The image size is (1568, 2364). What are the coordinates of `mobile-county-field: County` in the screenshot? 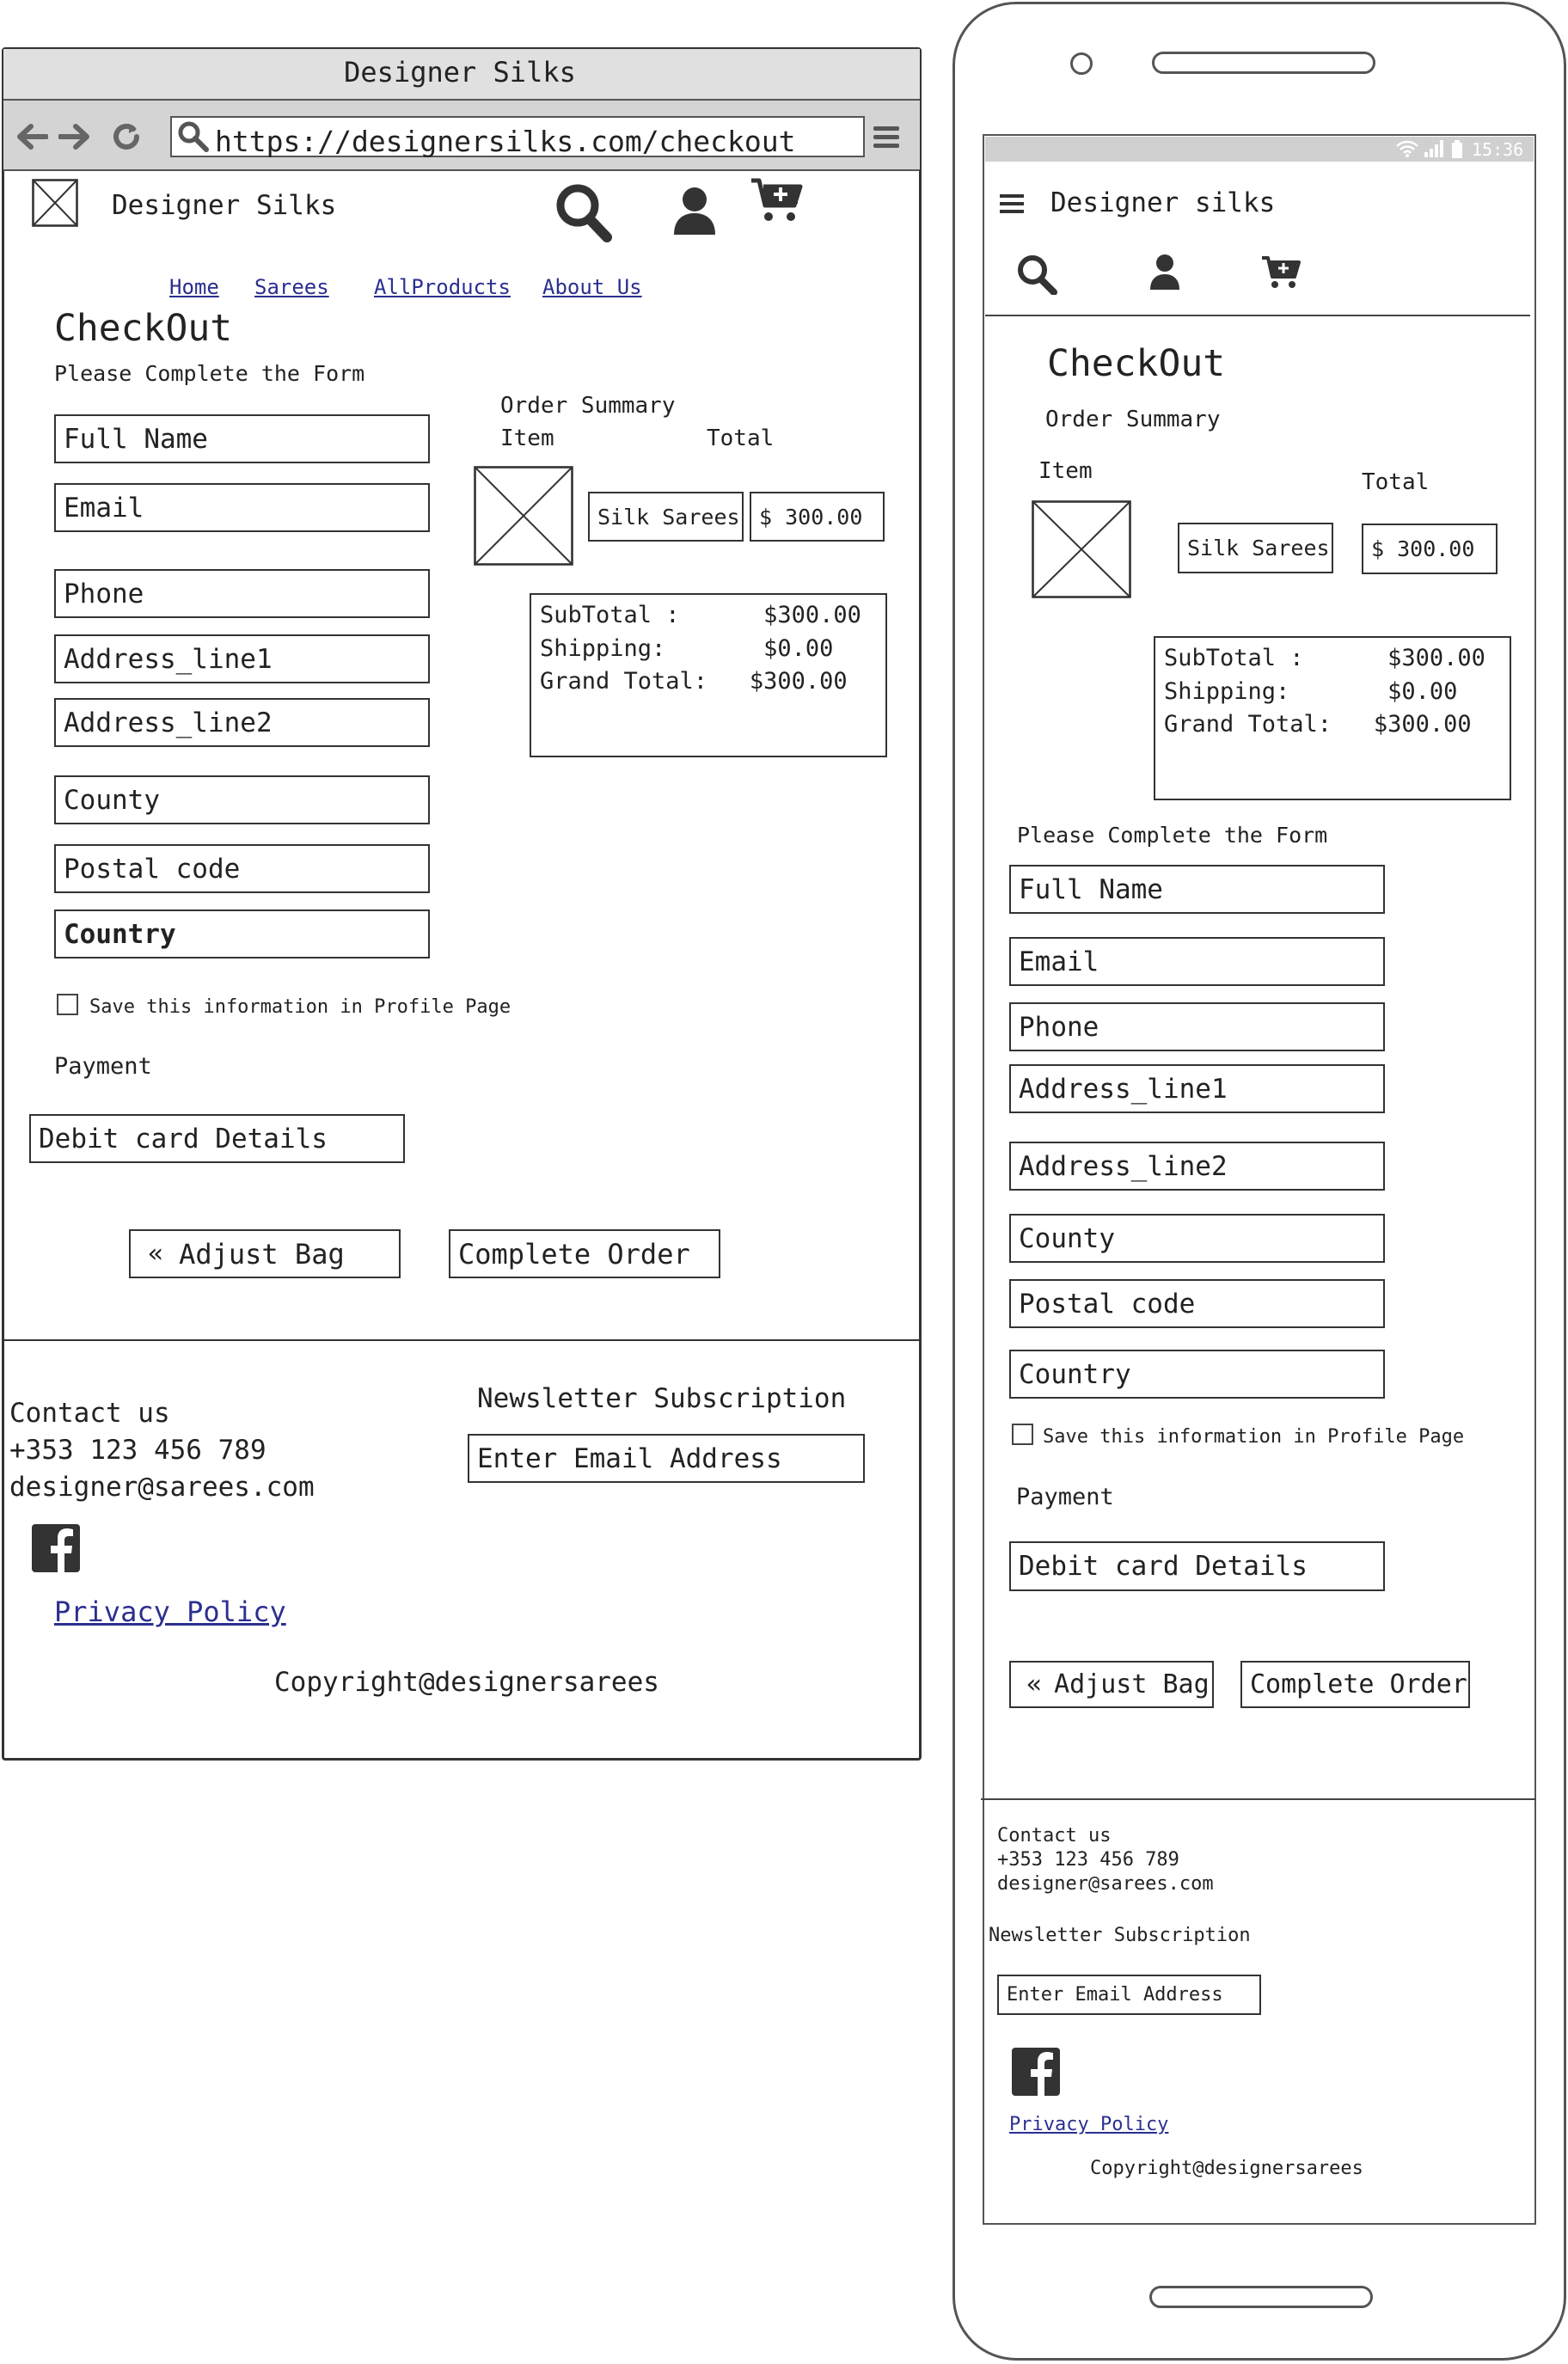 It's located at (1197, 1238).